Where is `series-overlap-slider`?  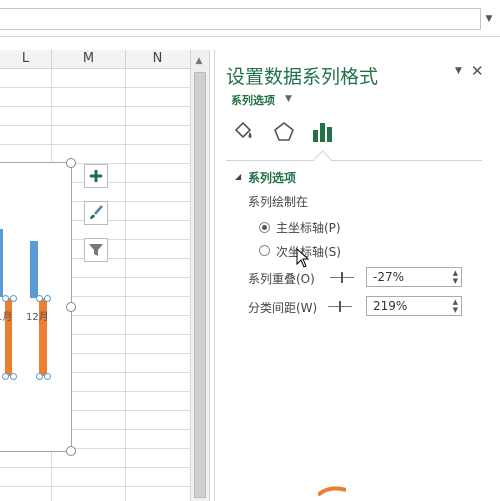
series-overlap-slider is located at coordinates (342, 277).